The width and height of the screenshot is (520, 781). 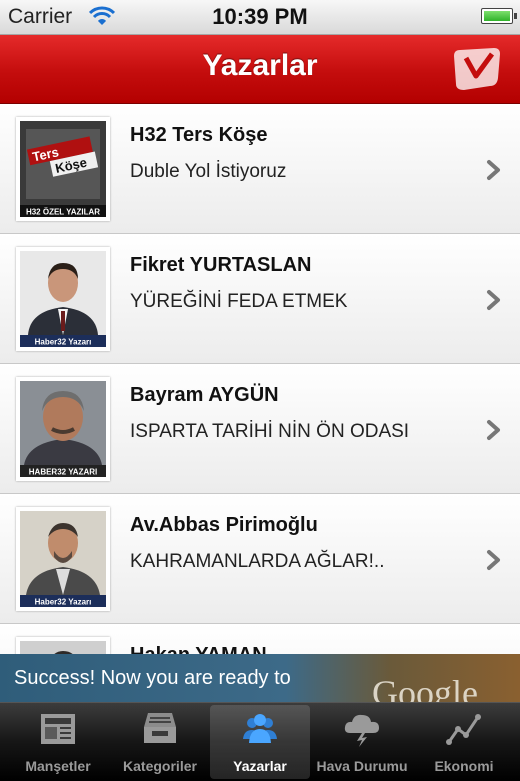 What do you see at coordinates (198, 649) in the screenshot?
I see `author-name: Hakan YAMAN` at bounding box center [198, 649].